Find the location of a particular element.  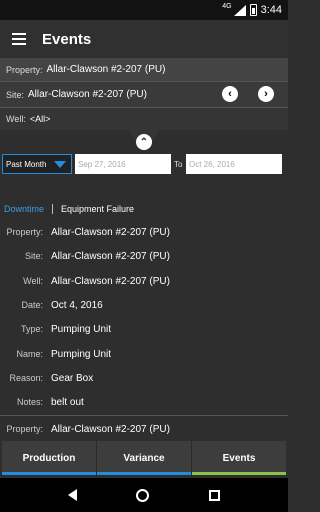

chevron-up-icon: ⌃ is located at coordinates (144, 142).